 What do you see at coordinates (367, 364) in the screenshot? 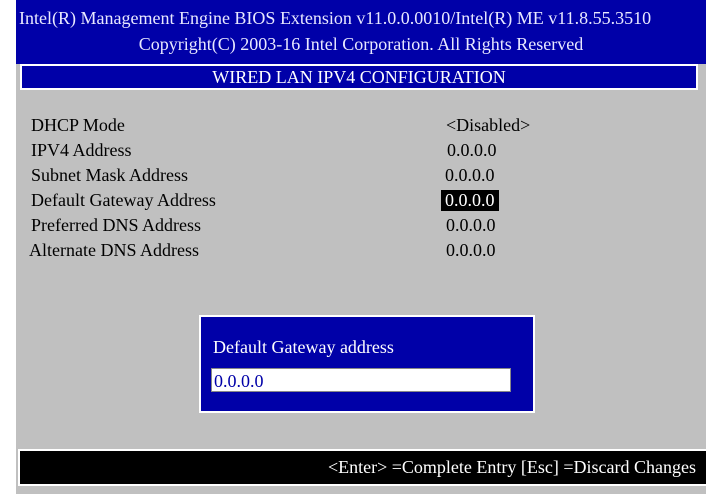
I see `default-gateway-dialog: Default Gateway address 0.0.0.0` at bounding box center [367, 364].